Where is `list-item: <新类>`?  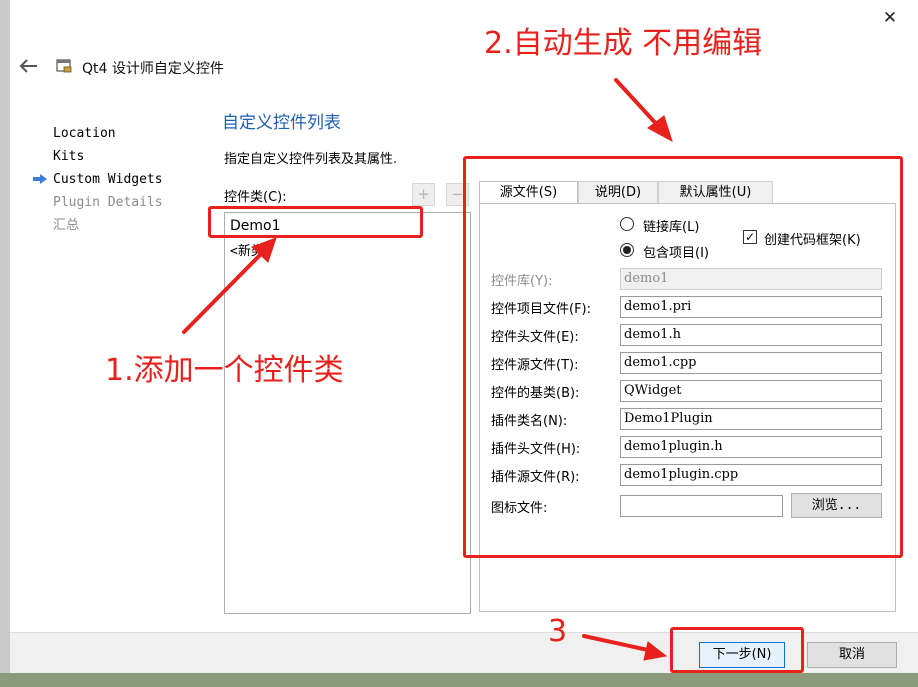
list-item: <新类> is located at coordinates (251, 249).